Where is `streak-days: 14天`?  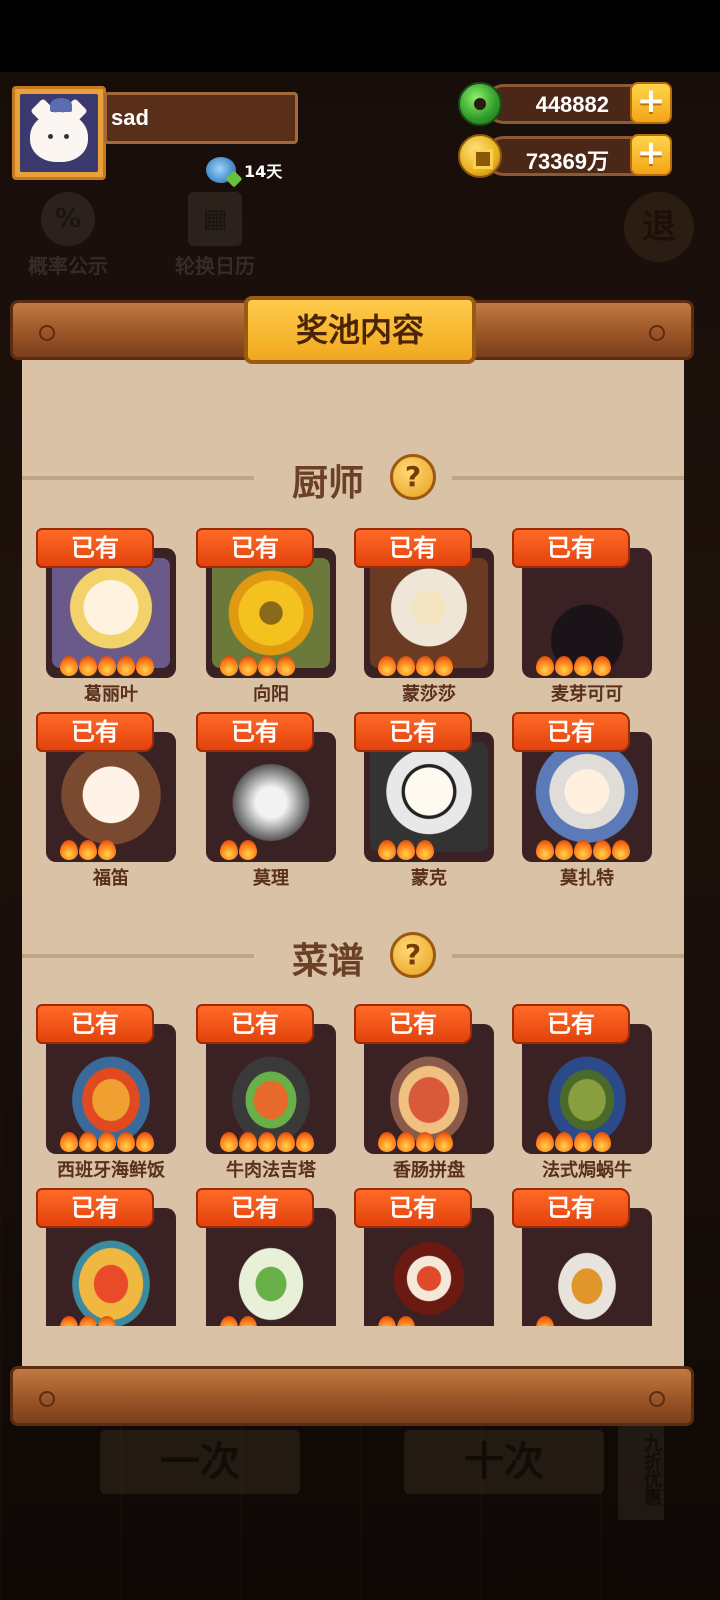
streak-days: 14天 is located at coordinates (263, 171).